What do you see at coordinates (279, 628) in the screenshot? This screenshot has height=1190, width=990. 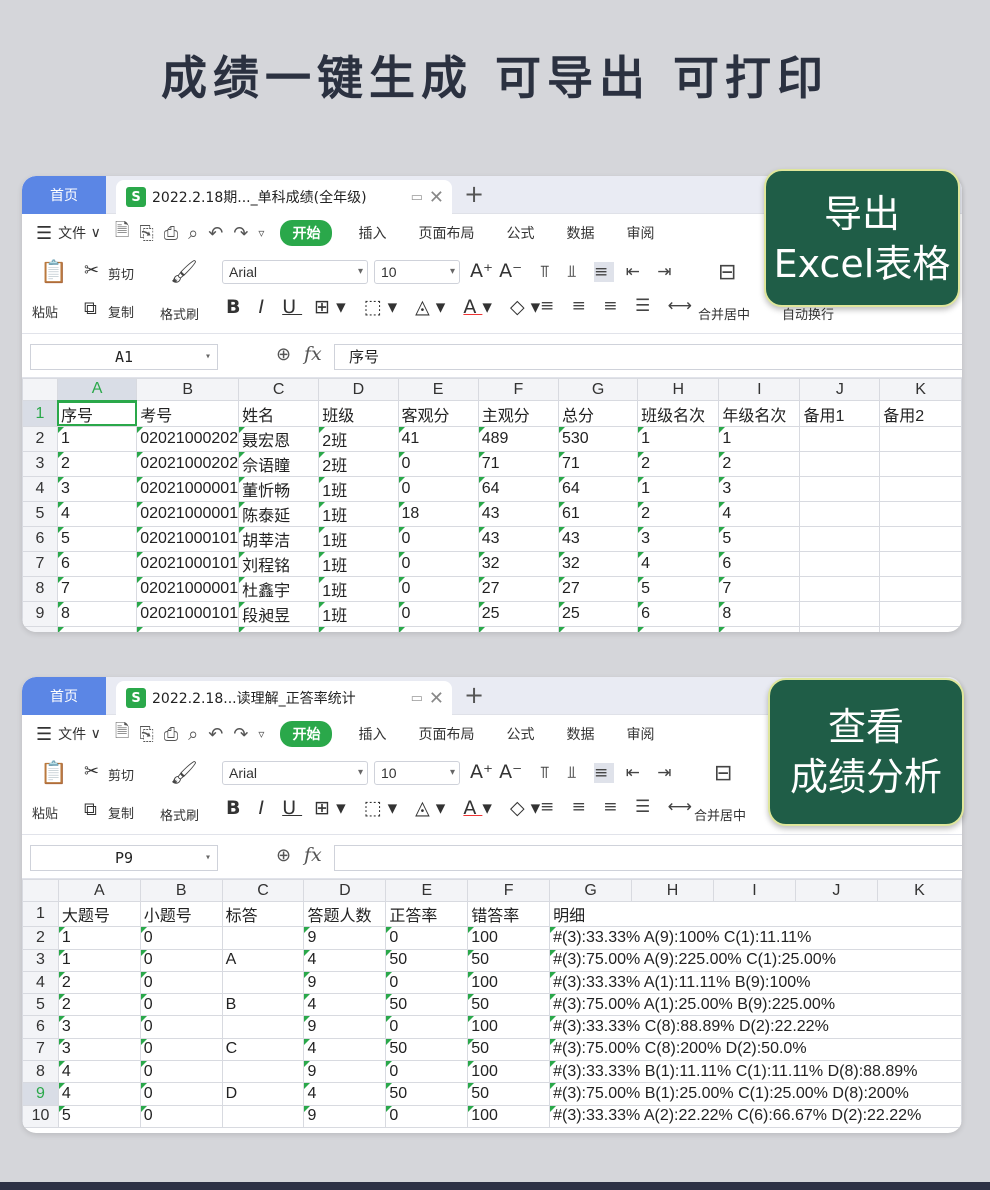 I see `cell: 龚公涵` at bounding box center [279, 628].